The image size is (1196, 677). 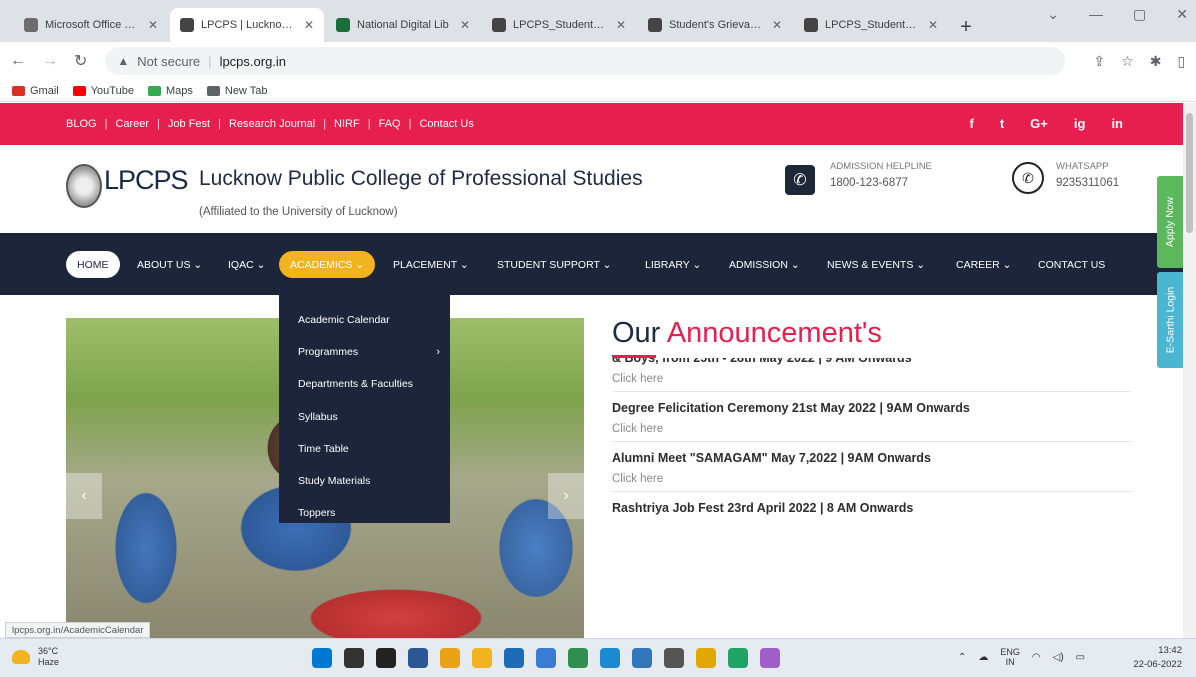 I want to click on back-icon: ←, so click(x=18, y=61).